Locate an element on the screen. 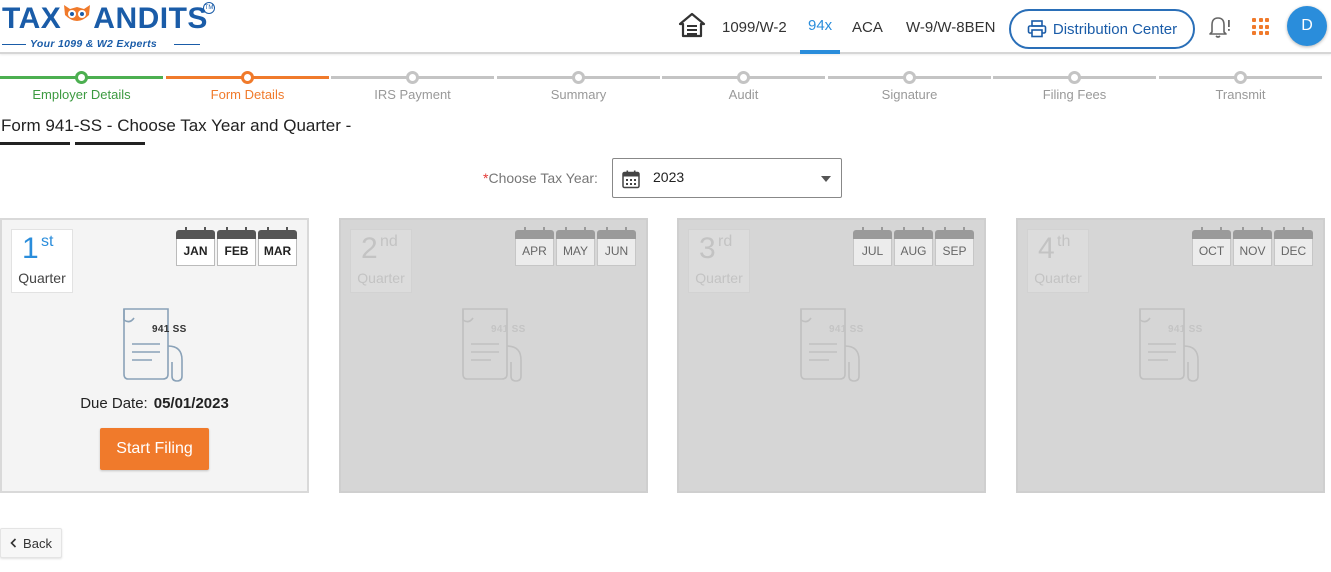  month-calendar-icon: JUL is located at coordinates (872, 246).